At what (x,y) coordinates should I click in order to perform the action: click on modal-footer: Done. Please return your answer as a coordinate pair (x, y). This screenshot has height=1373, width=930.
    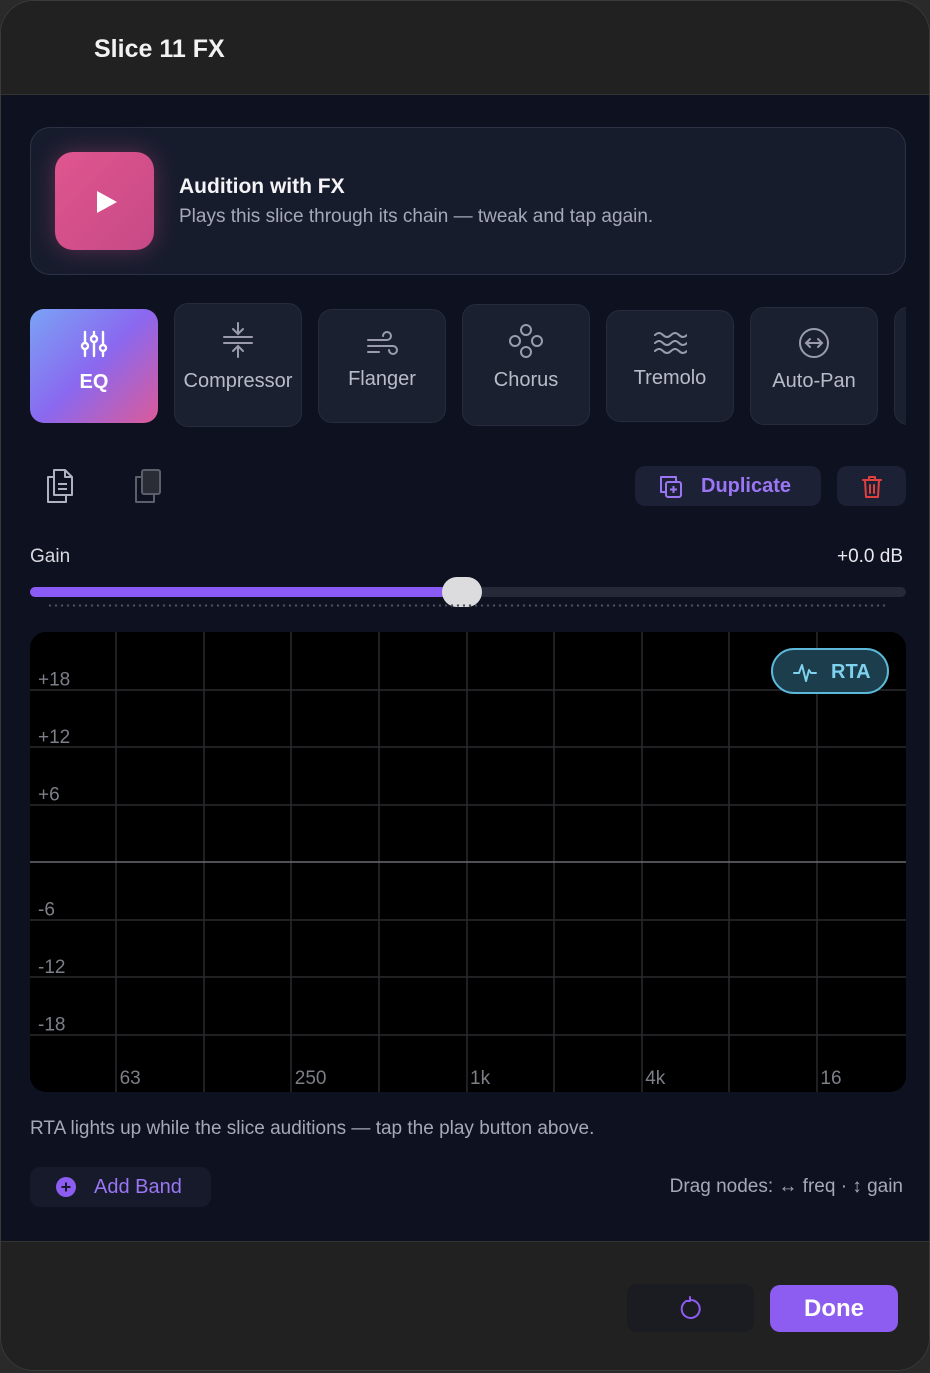
    Looking at the image, I should click on (465, 1305).